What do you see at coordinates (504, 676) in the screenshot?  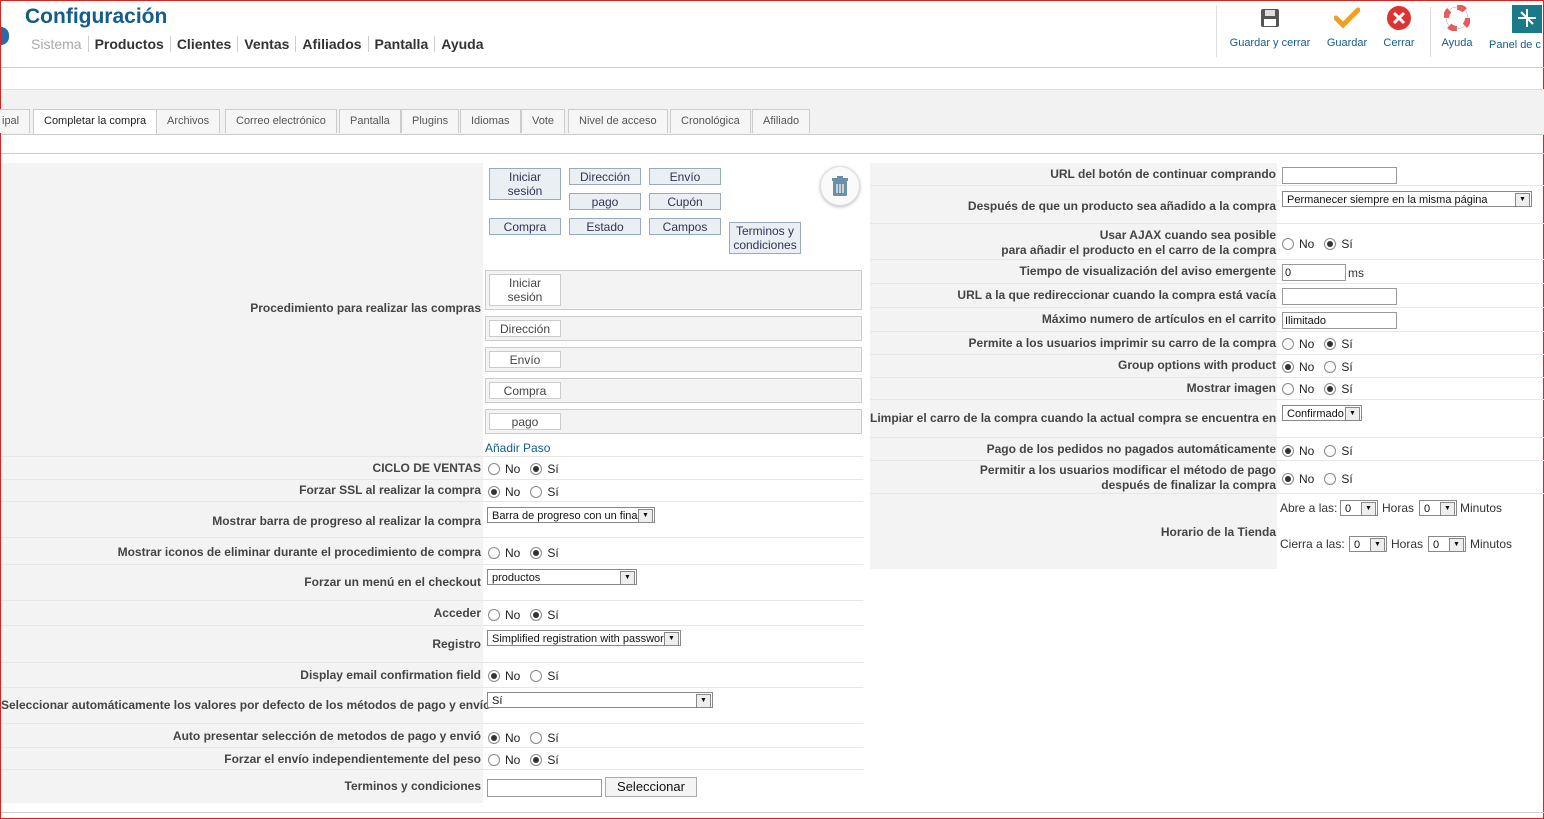 I see `email-confirm-no: No` at bounding box center [504, 676].